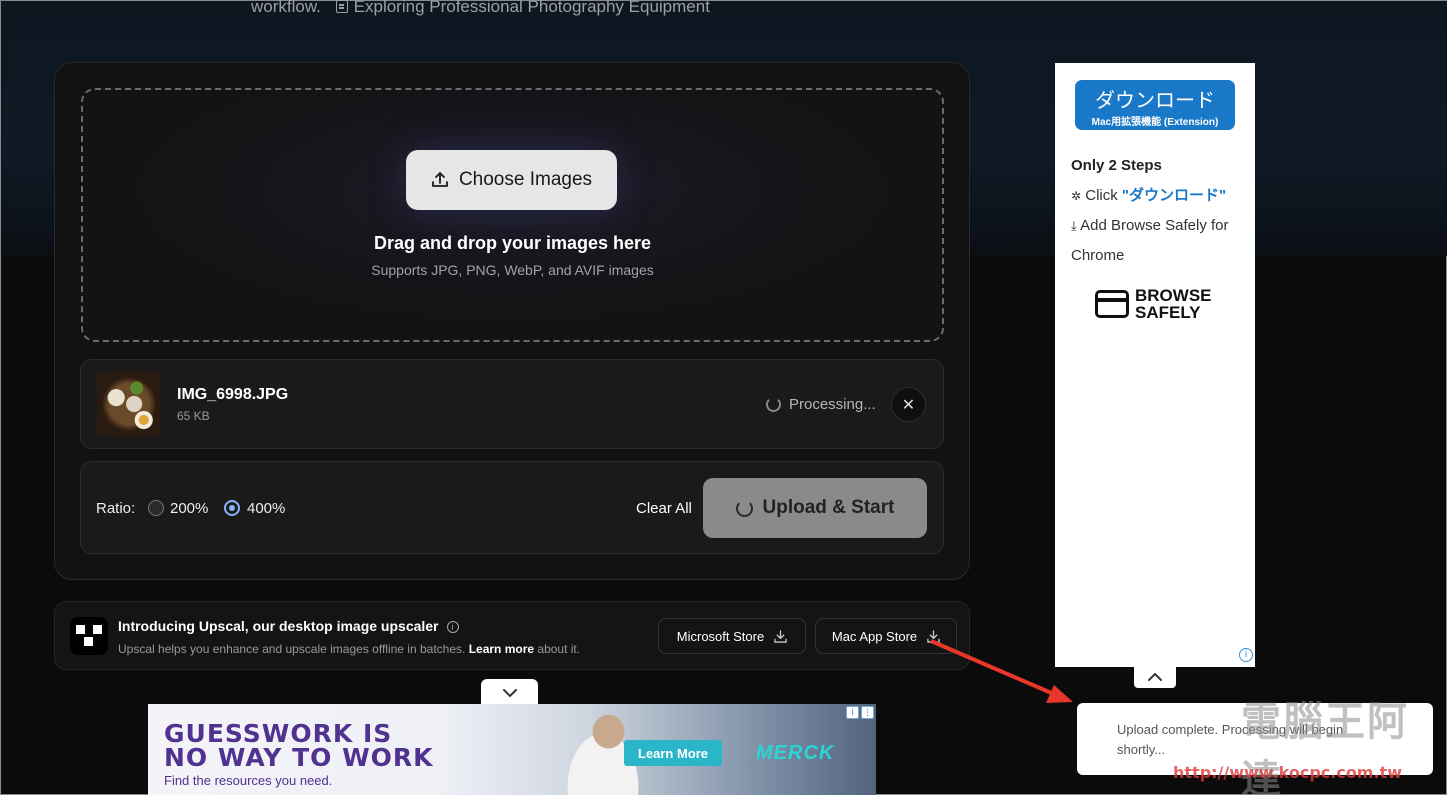 Image resolution: width=1447 pixels, height=795 pixels. I want to click on dropzone-title: Drag and drop your images here, so click(512, 243).